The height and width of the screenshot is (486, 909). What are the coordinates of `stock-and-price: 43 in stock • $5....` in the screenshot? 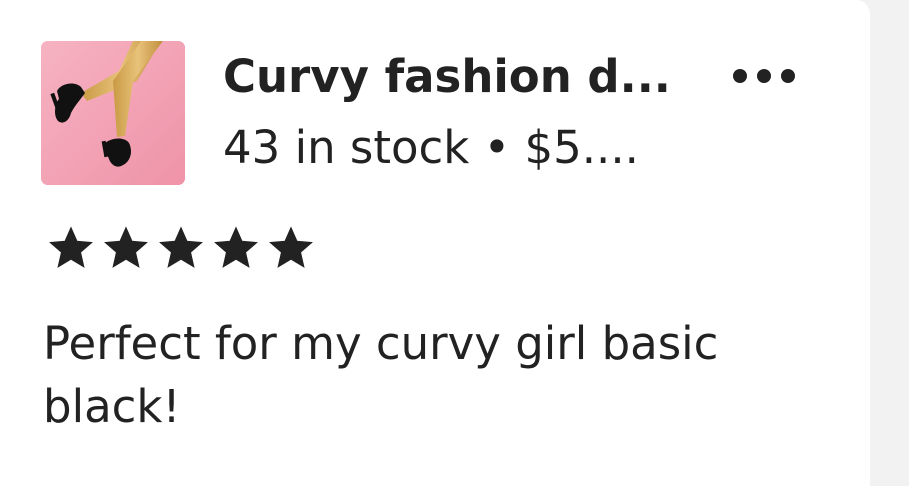 It's located at (431, 147).